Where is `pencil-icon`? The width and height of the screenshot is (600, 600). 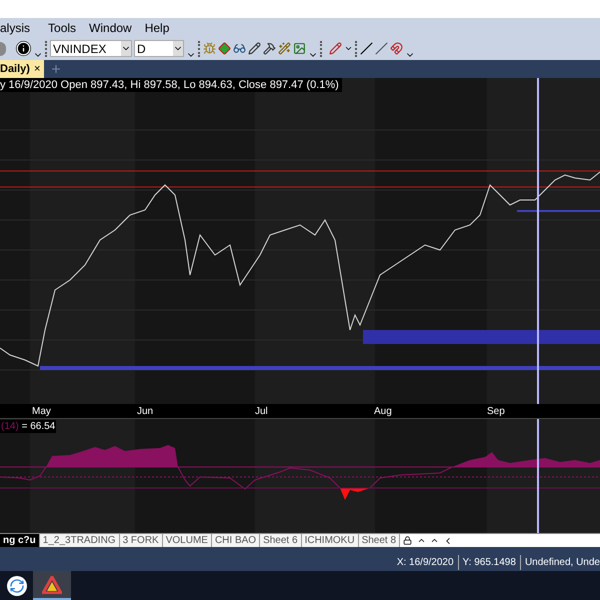
pencil-icon is located at coordinates (254, 48).